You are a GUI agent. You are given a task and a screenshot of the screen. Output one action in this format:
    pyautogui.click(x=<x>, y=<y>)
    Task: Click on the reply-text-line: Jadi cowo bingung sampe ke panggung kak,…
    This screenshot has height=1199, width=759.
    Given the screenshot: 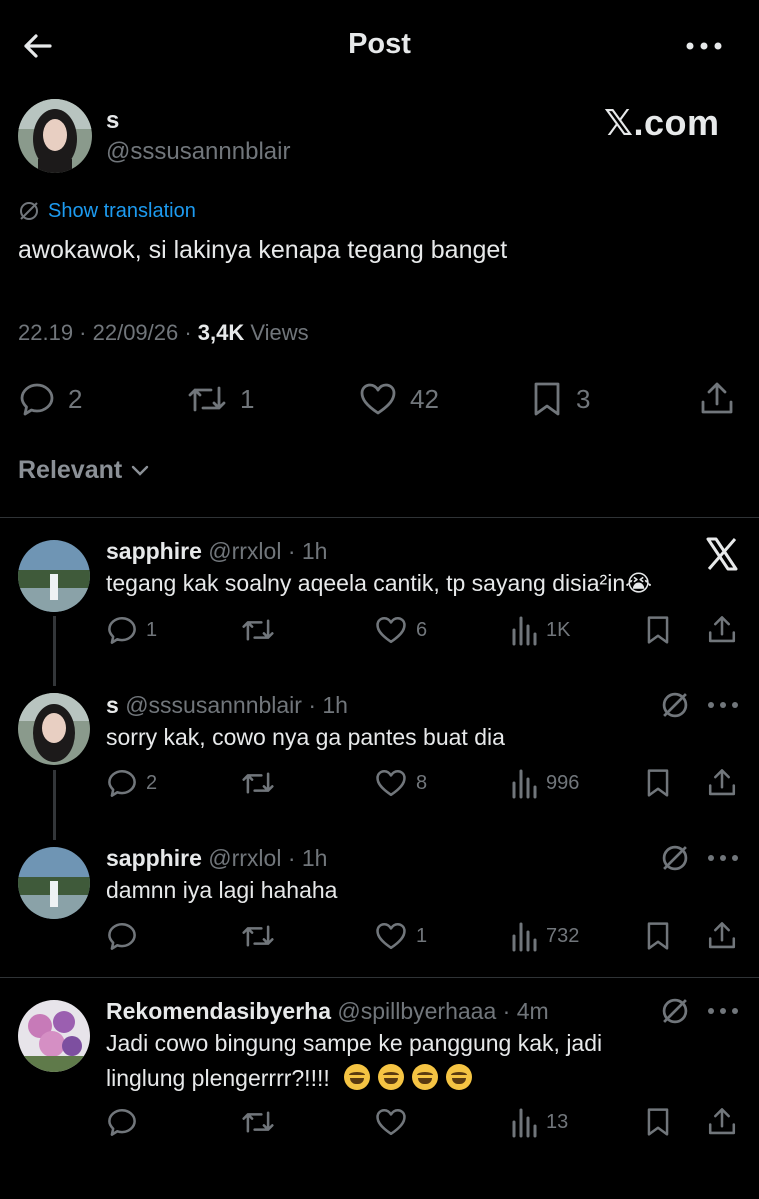 What is the action you would take?
    pyautogui.click(x=354, y=1043)
    